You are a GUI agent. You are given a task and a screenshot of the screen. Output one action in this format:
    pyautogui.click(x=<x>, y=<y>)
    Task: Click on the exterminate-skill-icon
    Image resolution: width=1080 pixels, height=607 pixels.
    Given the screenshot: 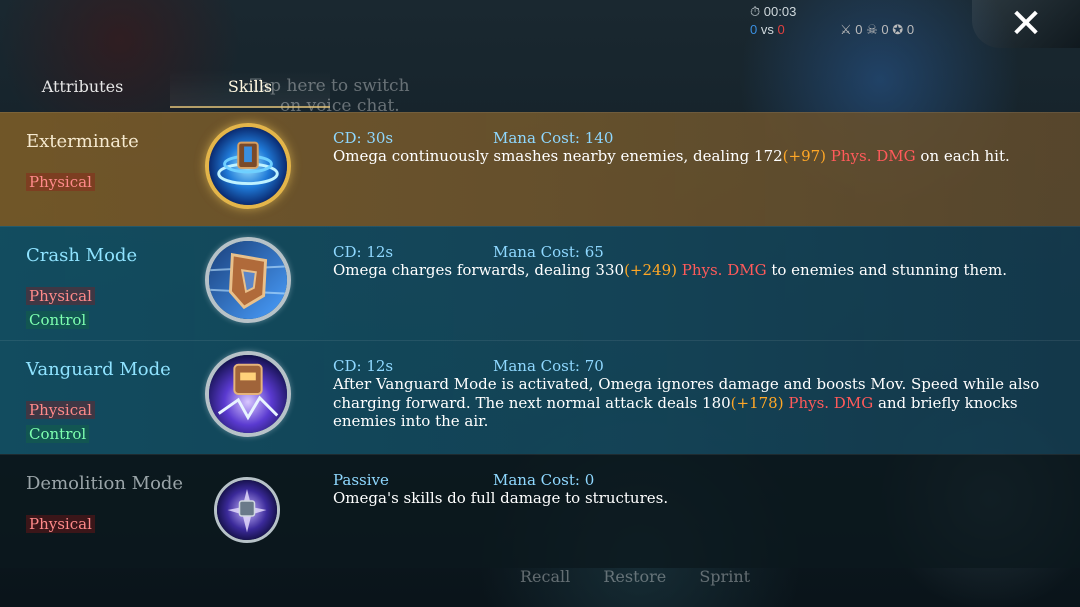 What is the action you would take?
    pyautogui.click(x=248, y=166)
    